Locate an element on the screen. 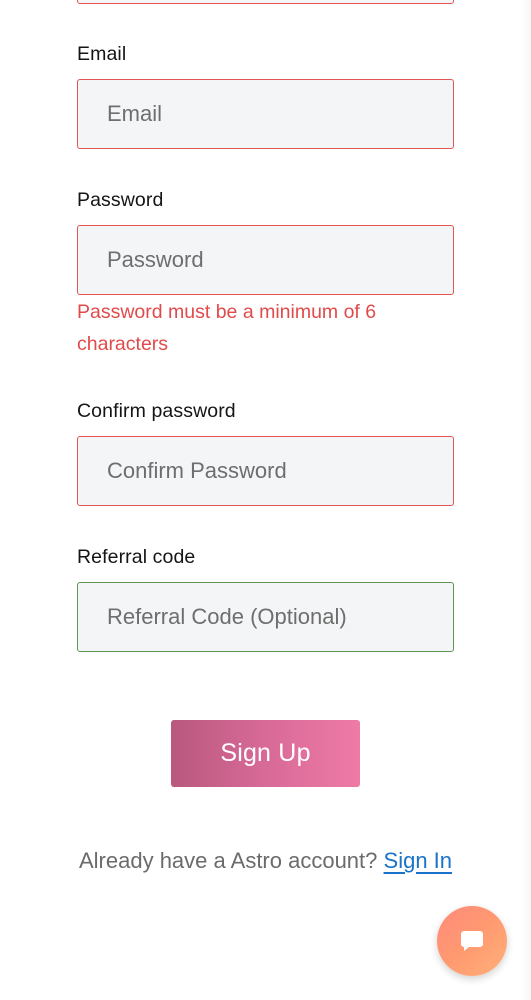 This screenshot has width=531, height=1000. confirm-password-label: Confirm password is located at coordinates (156, 411).